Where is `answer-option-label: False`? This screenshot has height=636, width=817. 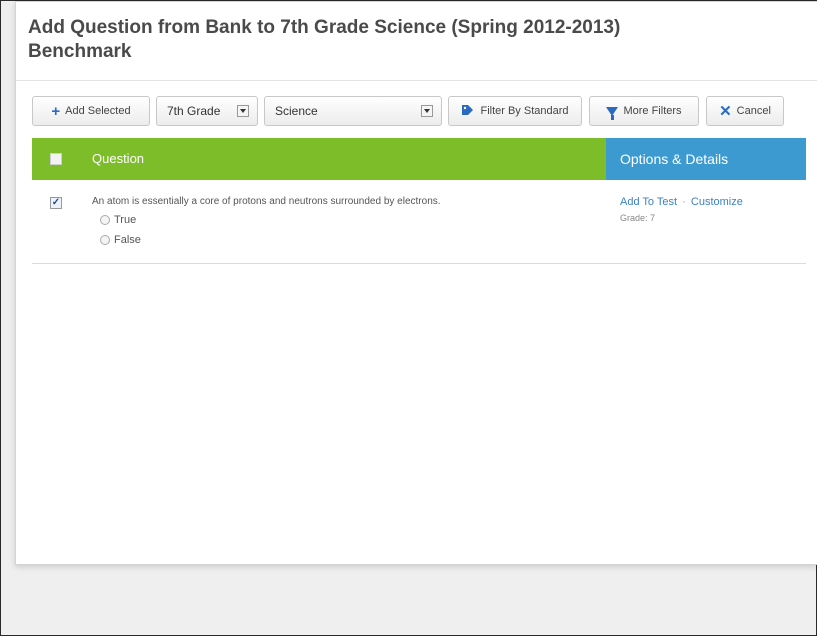 answer-option-label: False is located at coordinates (127, 240).